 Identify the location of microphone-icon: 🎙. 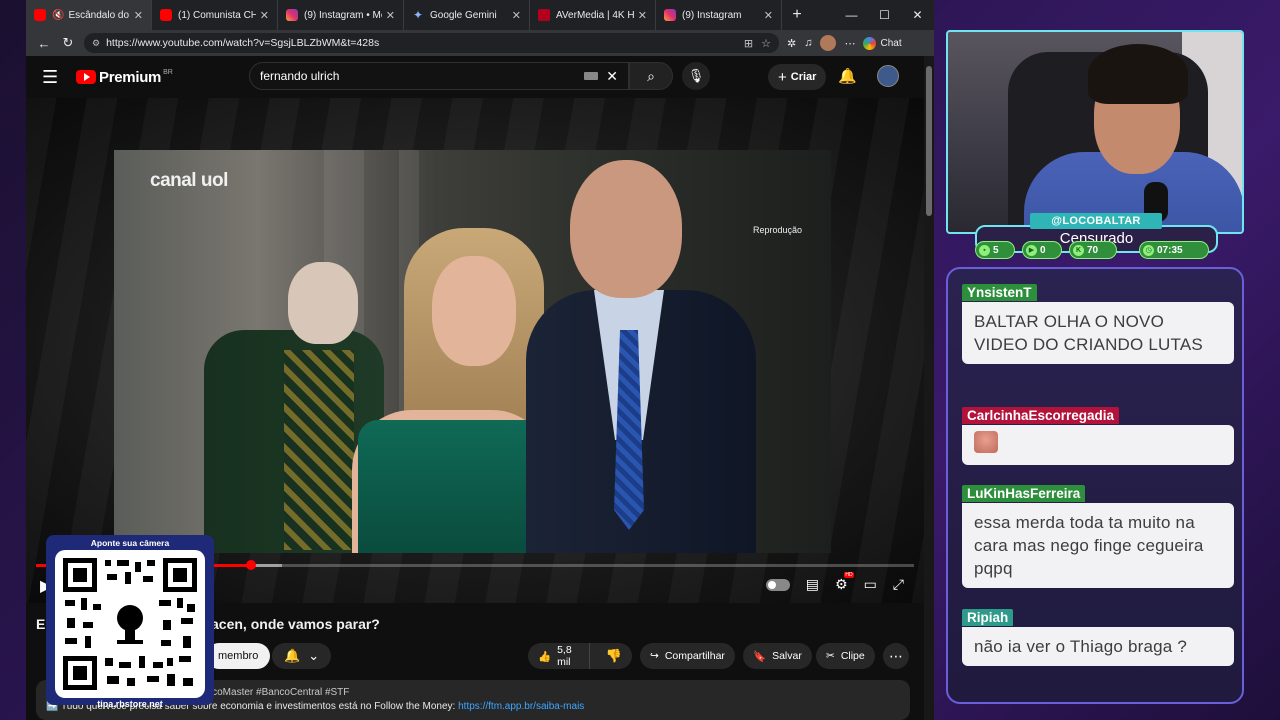
(696, 75).